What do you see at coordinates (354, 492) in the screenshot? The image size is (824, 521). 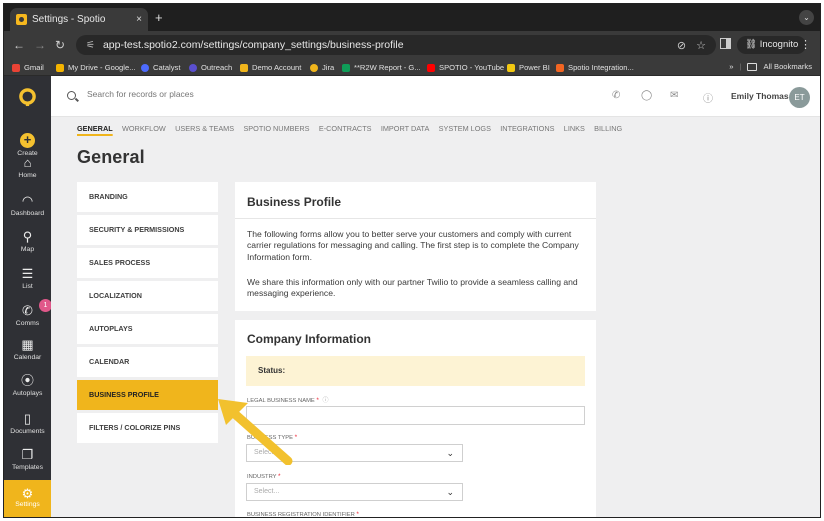 I see `industry-select: Select... ⌄` at bounding box center [354, 492].